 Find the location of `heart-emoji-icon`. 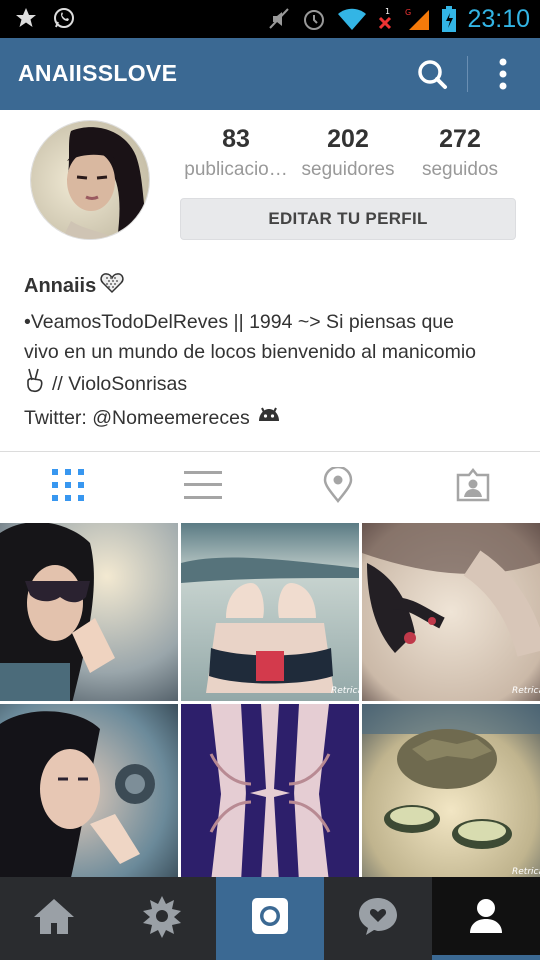

heart-emoji-icon is located at coordinates (112, 286).